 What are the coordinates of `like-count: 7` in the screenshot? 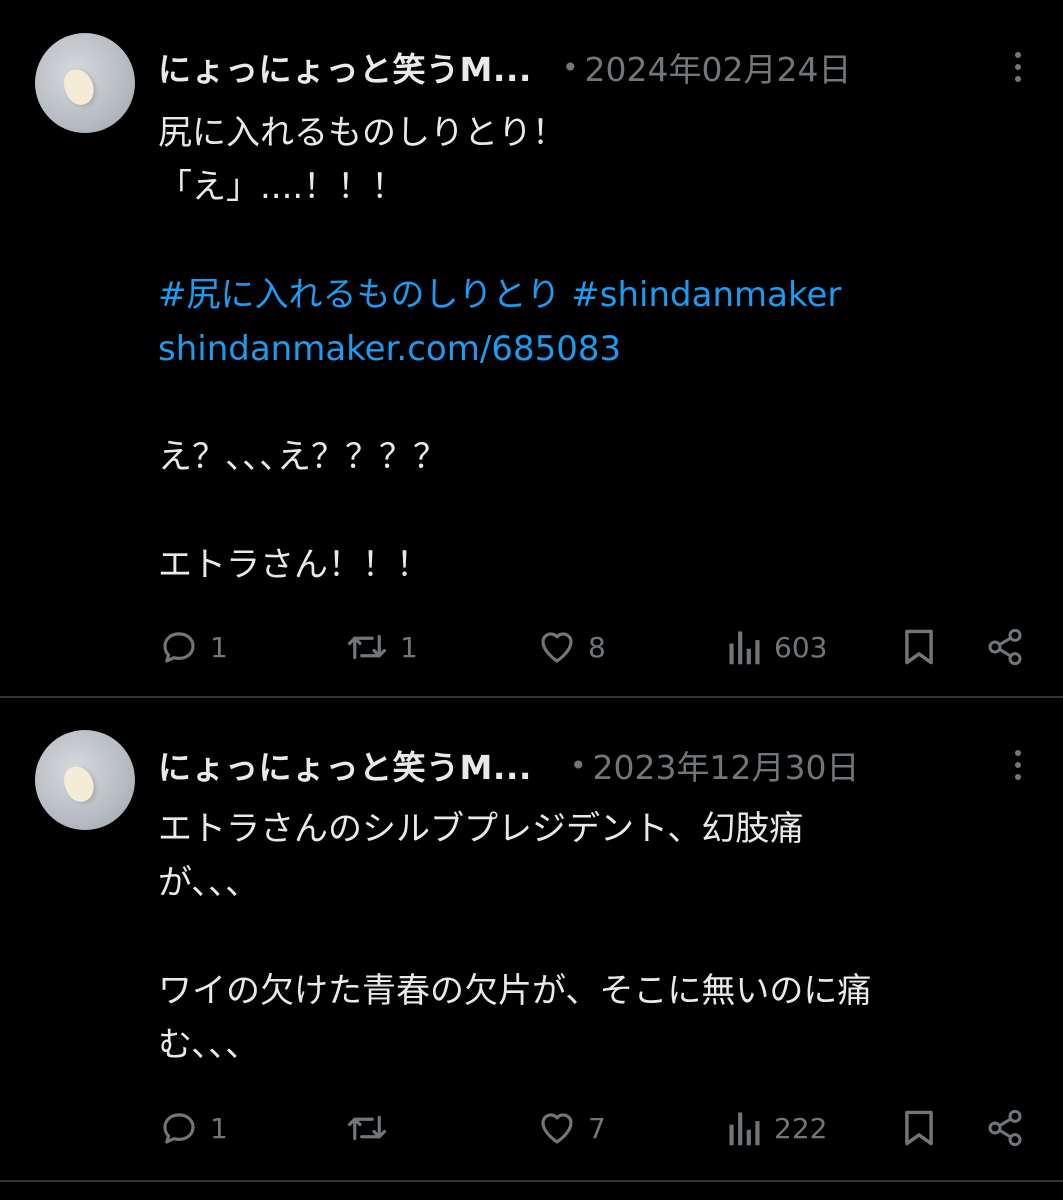 It's located at (597, 1128).